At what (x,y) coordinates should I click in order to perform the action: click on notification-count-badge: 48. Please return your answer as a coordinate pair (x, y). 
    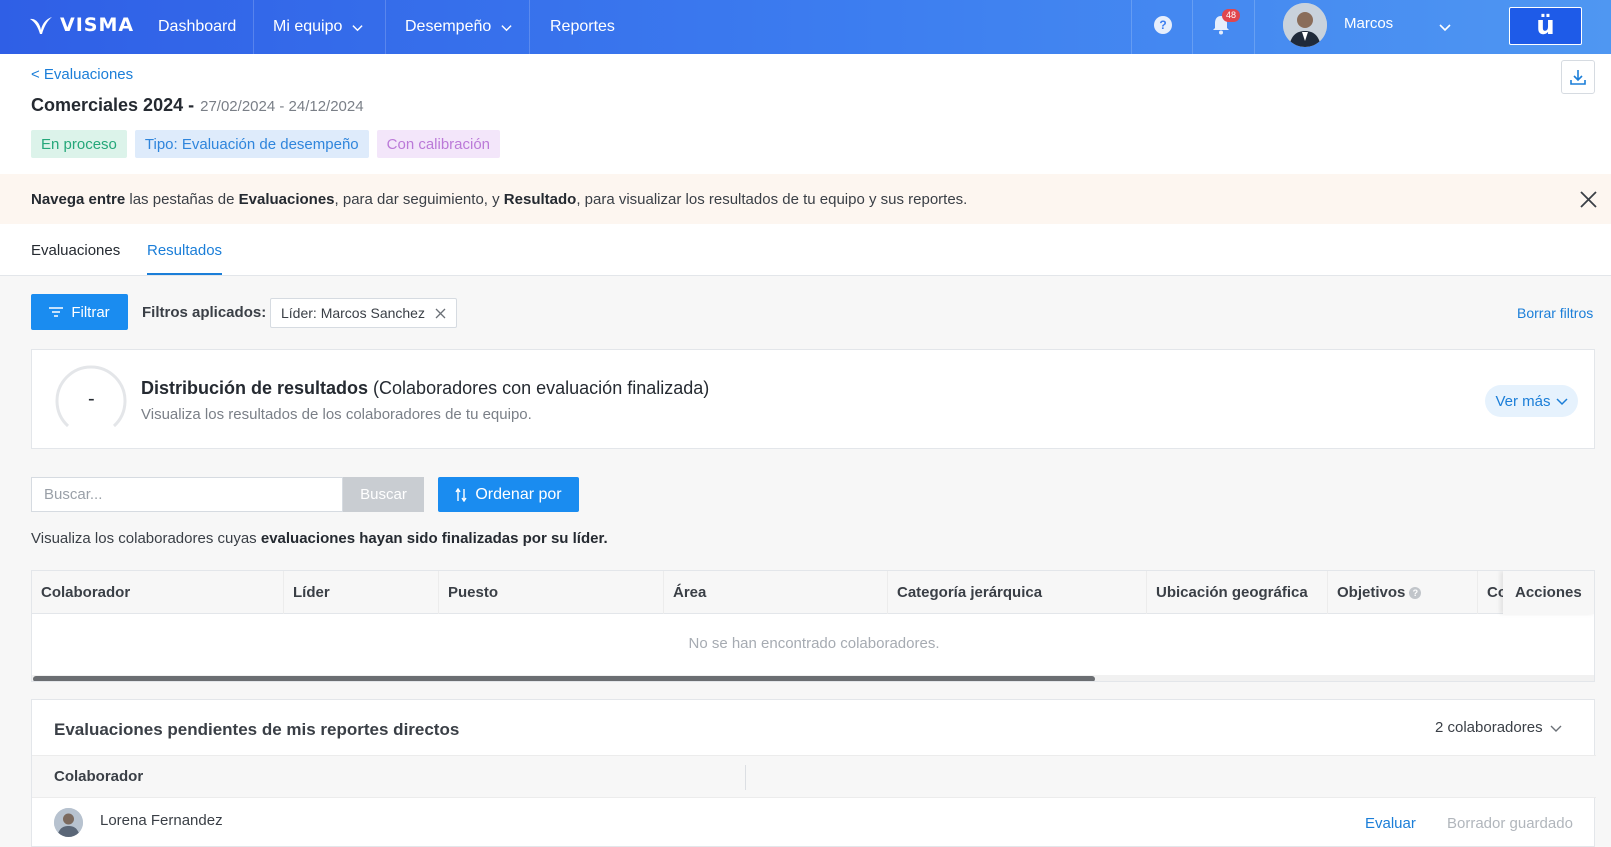
    Looking at the image, I should click on (1231, 15).